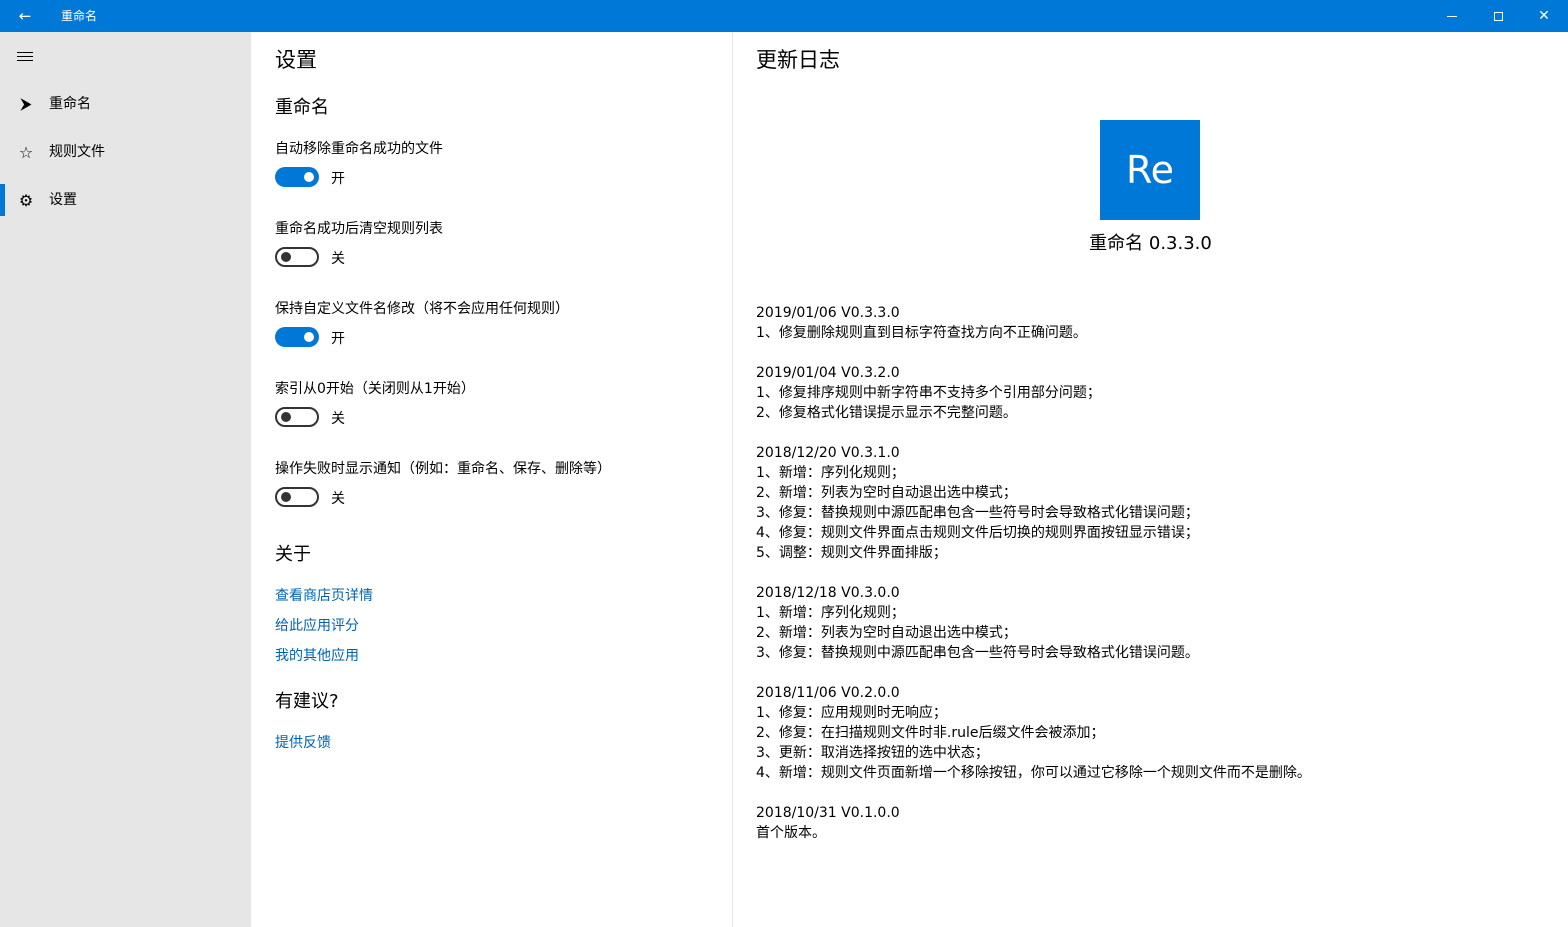 The height and width of the screenshot is (927, 1568). I want to click on other-apps-link: 我的其他应用, so click(317, 655).